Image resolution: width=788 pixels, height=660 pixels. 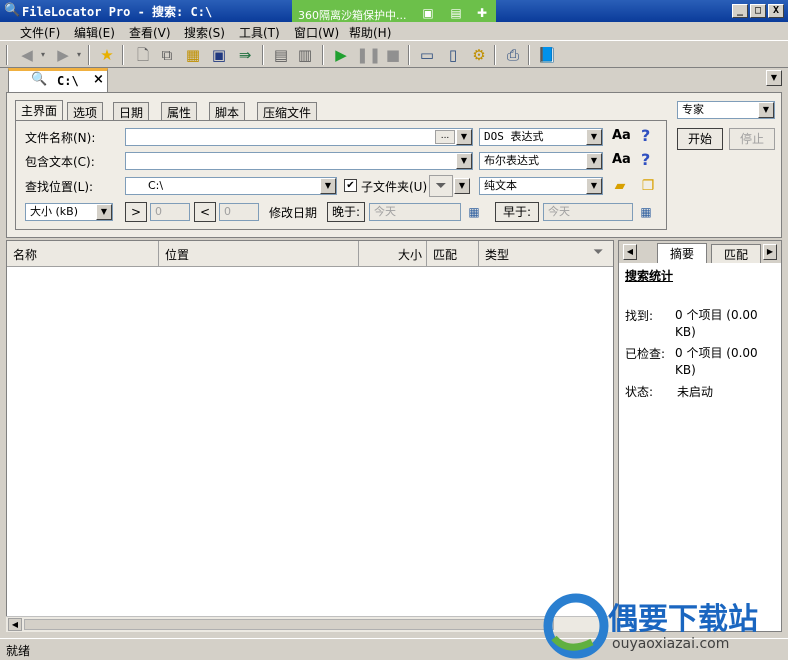 What do you see at coordinates (299, 137) in the screenshot?
I see `file-name-input` at bounding box center [299, 137].